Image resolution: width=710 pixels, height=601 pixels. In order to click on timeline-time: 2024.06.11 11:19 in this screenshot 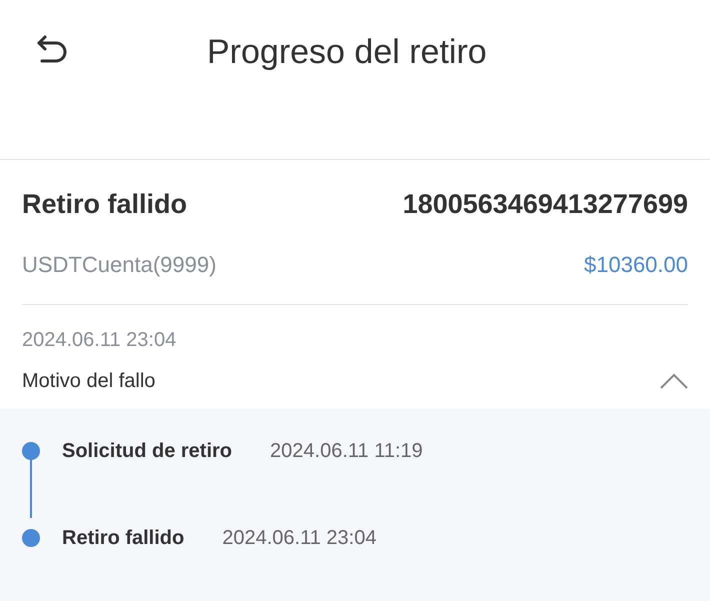, I will do `click(346, 451)`.